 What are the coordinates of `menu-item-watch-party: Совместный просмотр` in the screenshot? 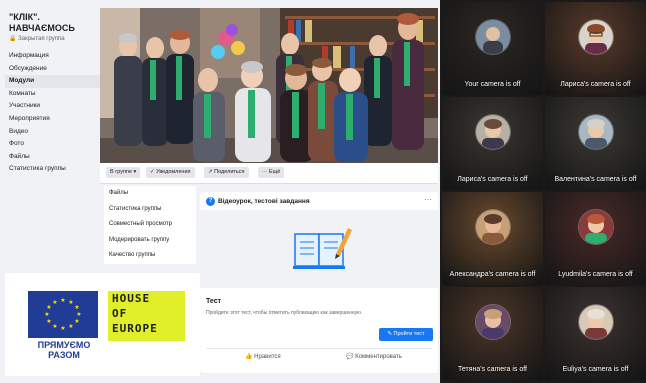 It's located at (150, 225).